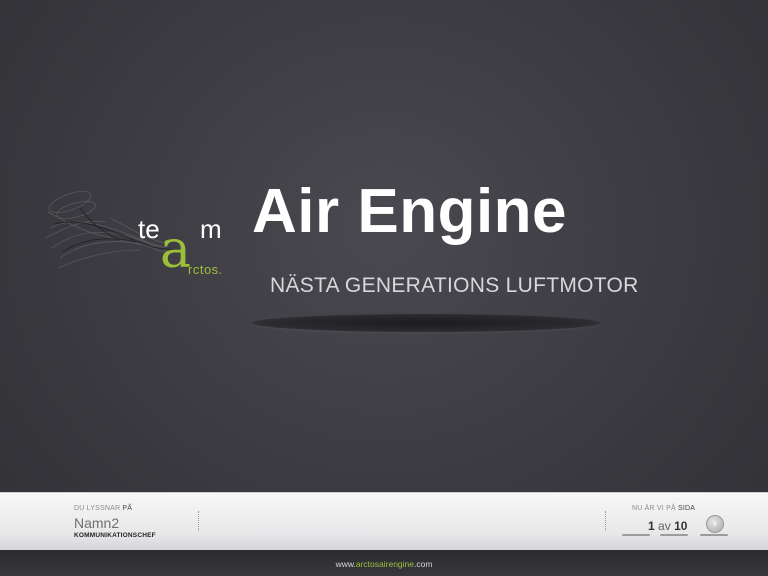 The width and height of the screenshot is (768, 576). I want to click on logo-letter-a: a, so click(176, 250).